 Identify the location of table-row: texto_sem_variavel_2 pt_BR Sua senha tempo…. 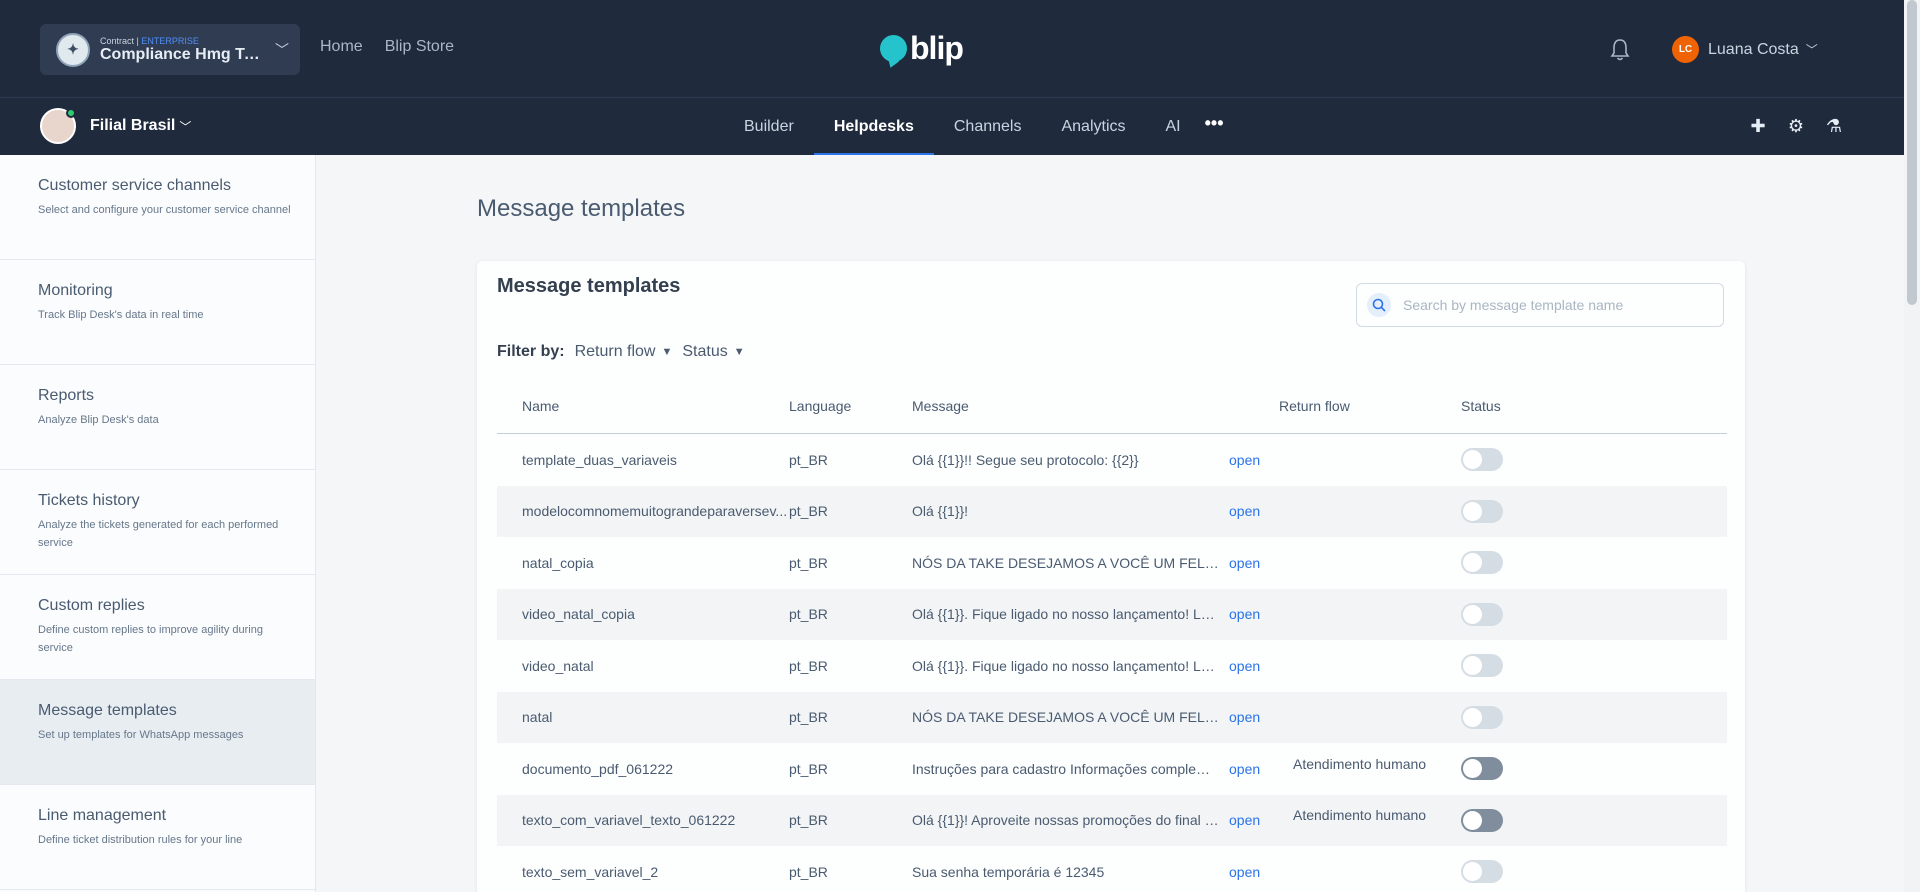
(1112, 869).